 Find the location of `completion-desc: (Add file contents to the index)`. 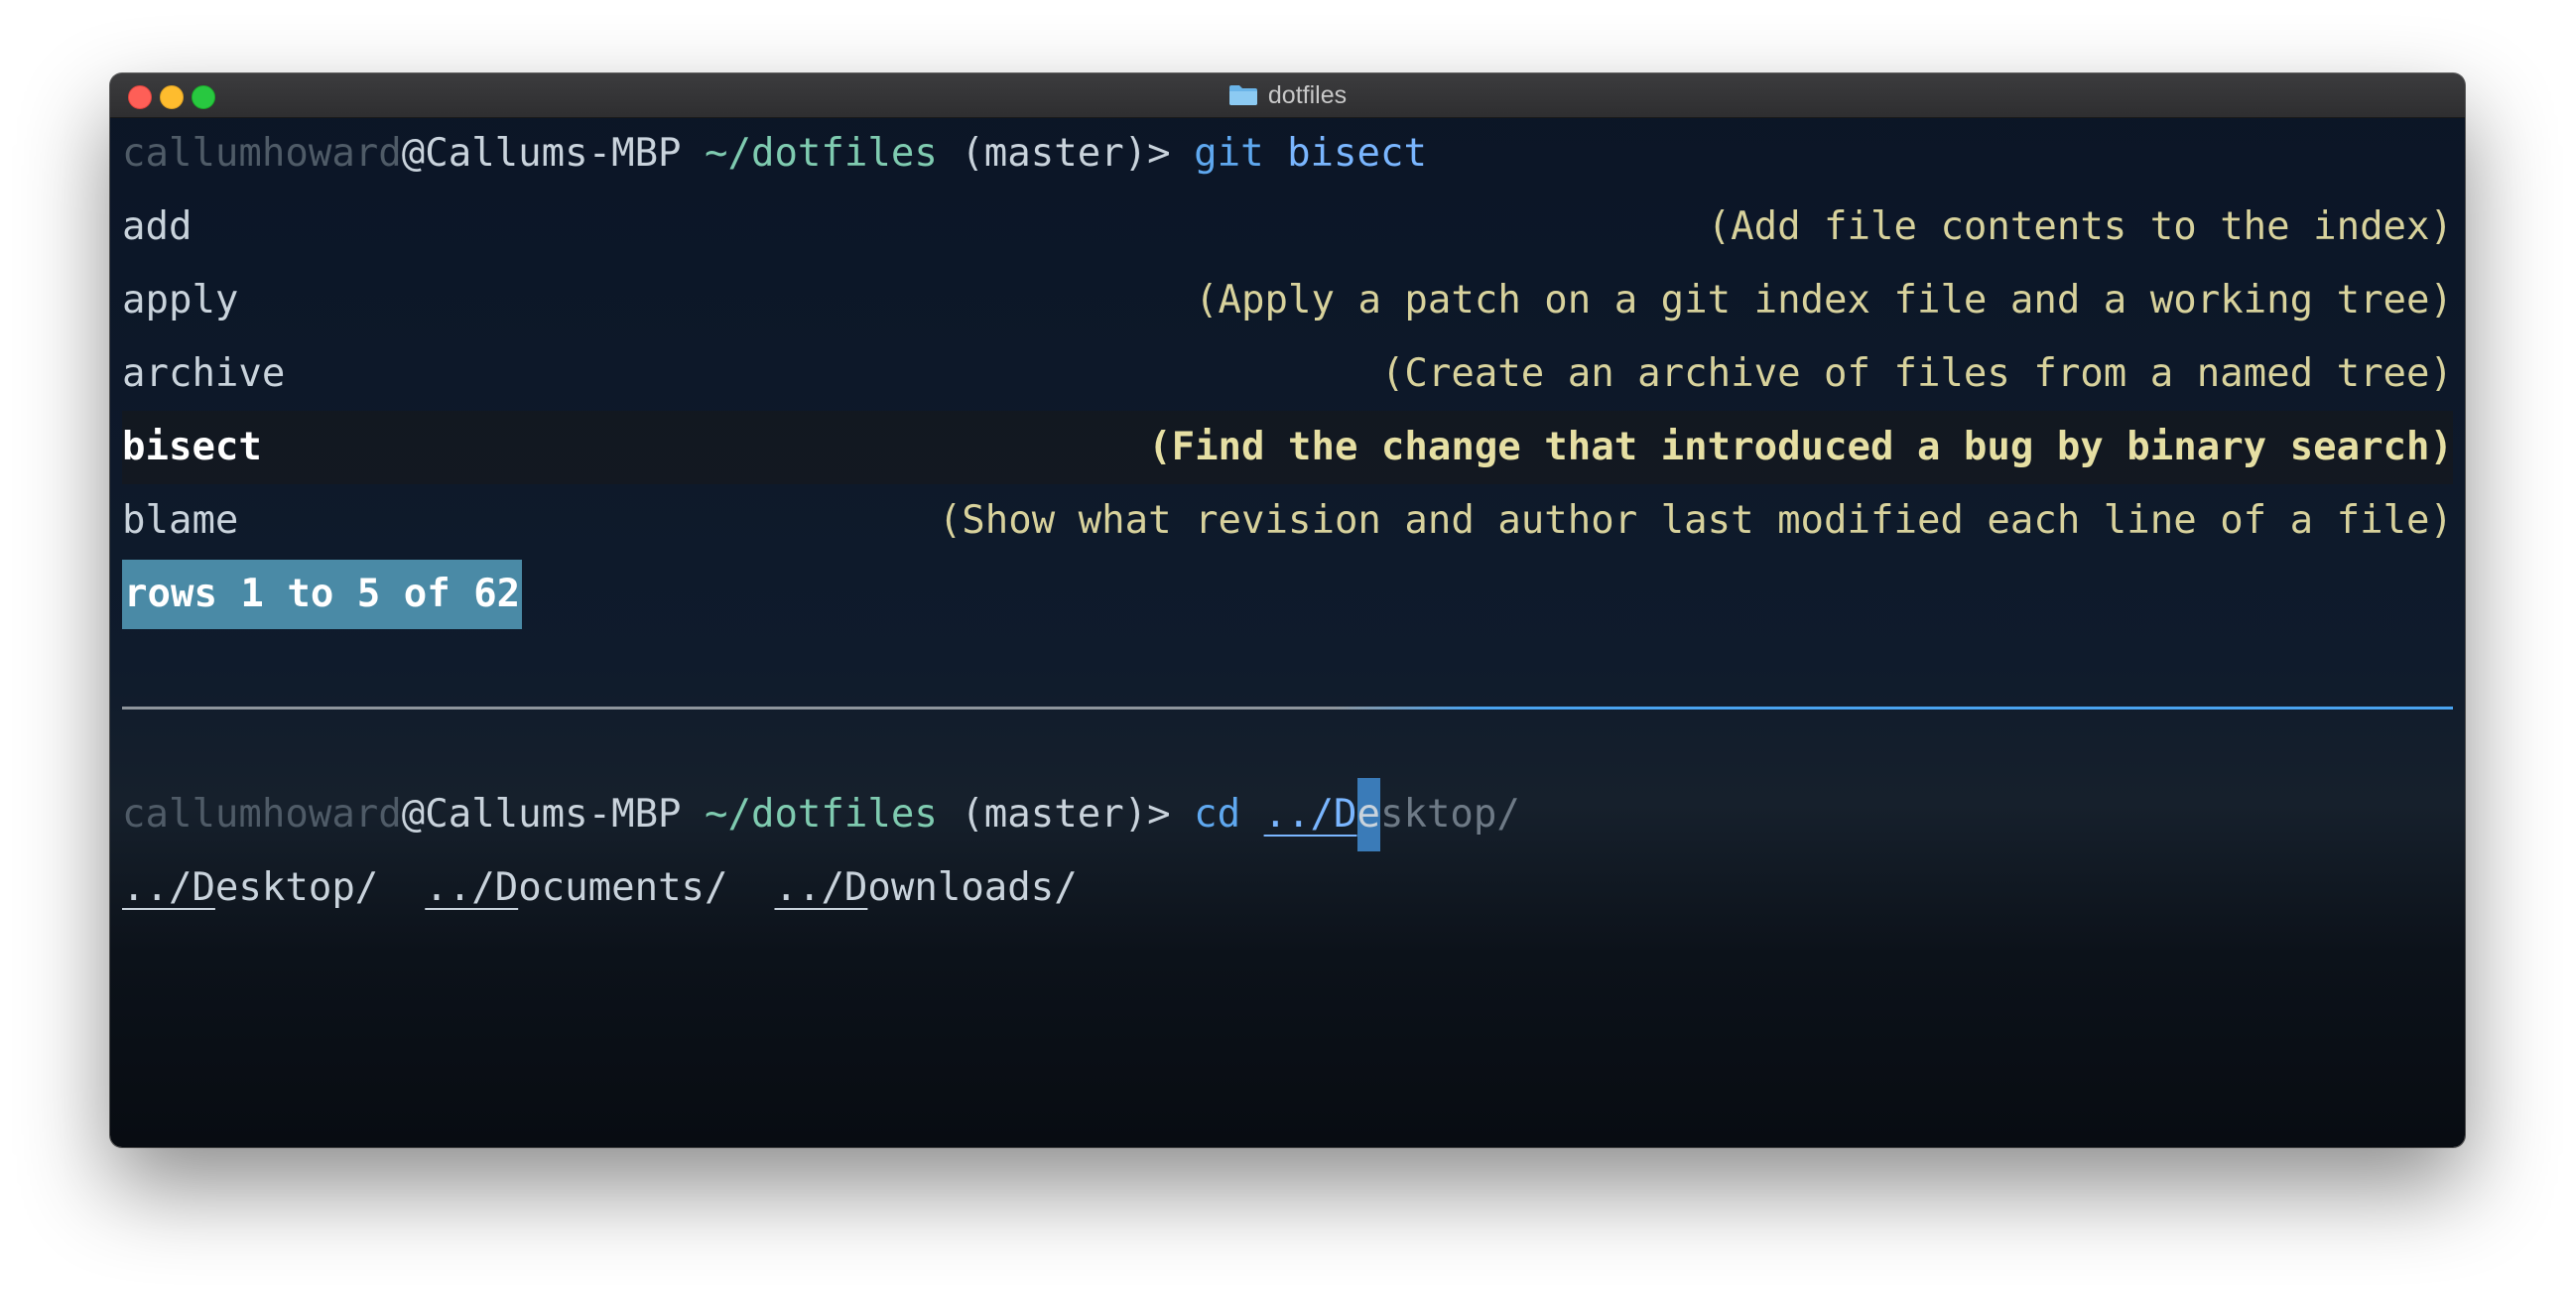

completion-desc: (Add file contents to the index) is located at coordinates (2080, 226).